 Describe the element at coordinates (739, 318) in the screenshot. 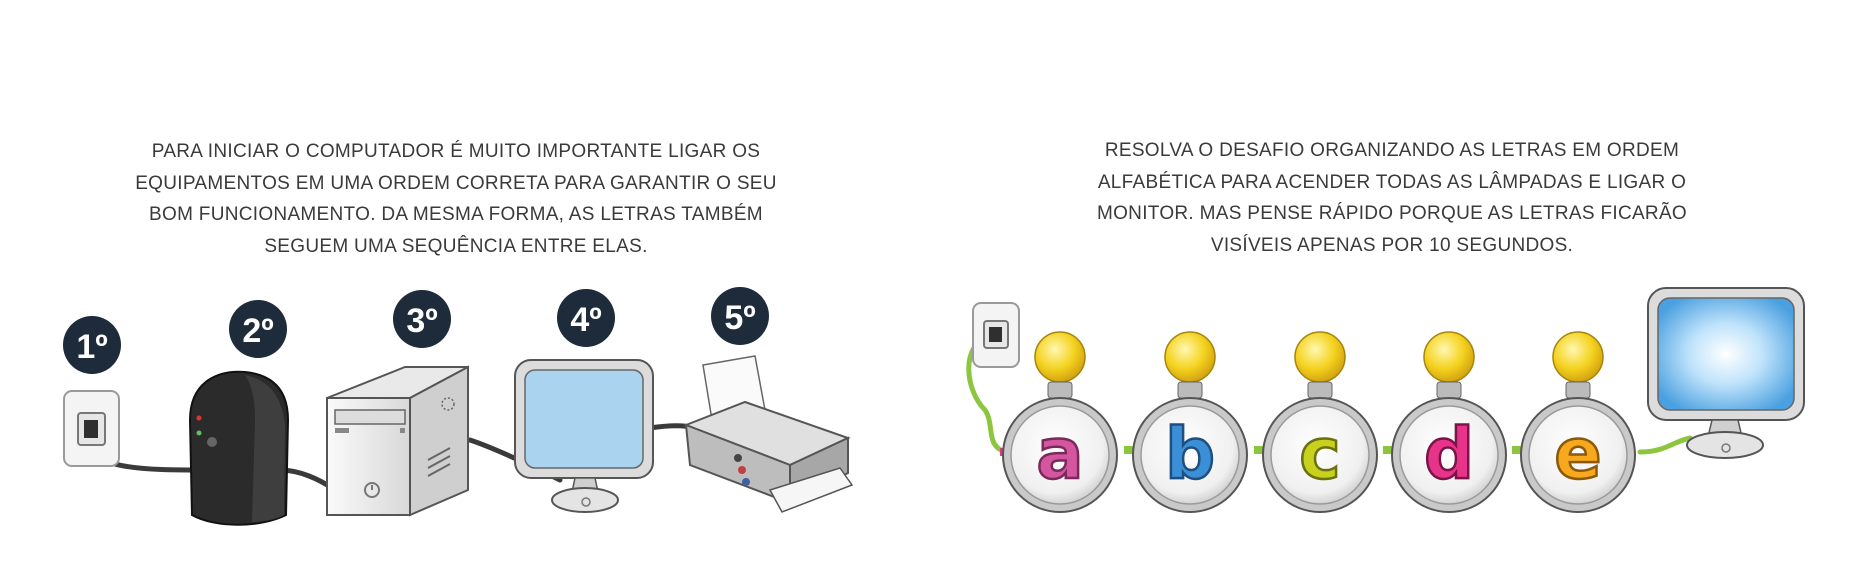

I see `step-5-badge-text: 5º` at that location.